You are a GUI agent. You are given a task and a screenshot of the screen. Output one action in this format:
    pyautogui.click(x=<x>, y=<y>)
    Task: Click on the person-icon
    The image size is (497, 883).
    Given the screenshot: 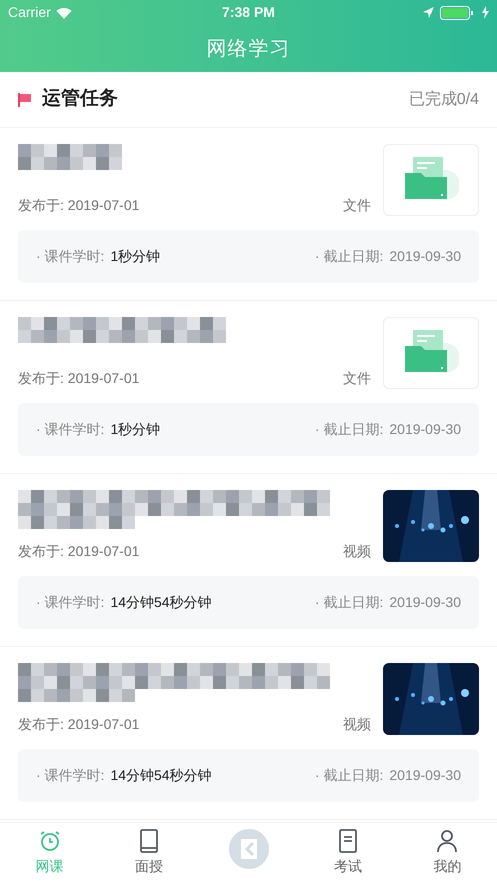 What is the action you would take?
    pyautogui.click(x=447, y=841)
    